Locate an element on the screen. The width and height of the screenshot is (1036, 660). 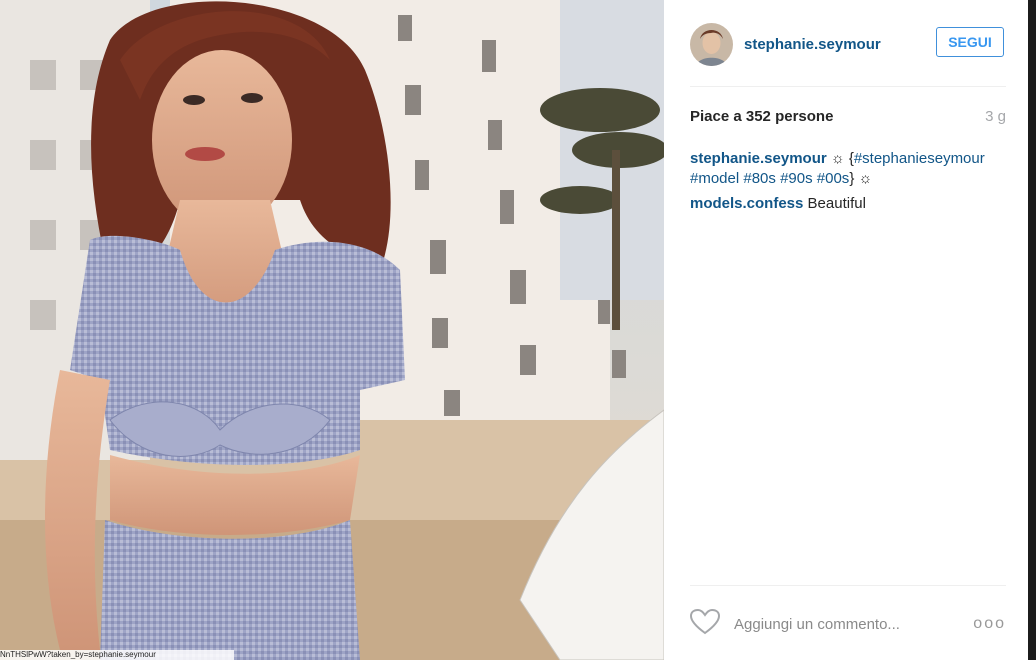
comment-username: stephanie.seymour is located at coordinates (758, 158).